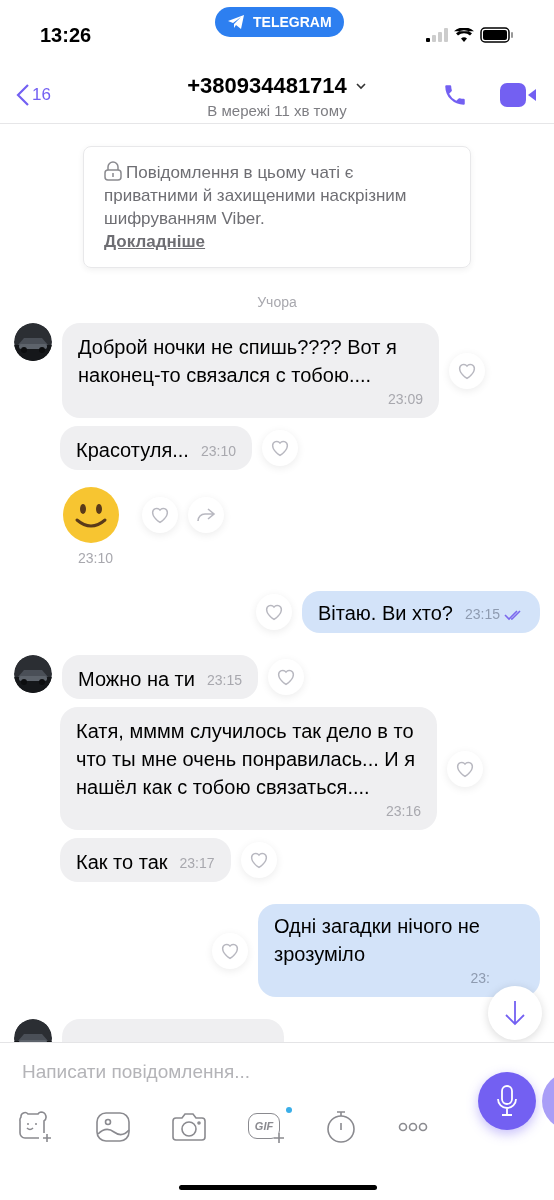 The image size is (554, 1200). Describe the element at coordinates (437, 35) in the screenshot. I see `signal-icon` at that location.